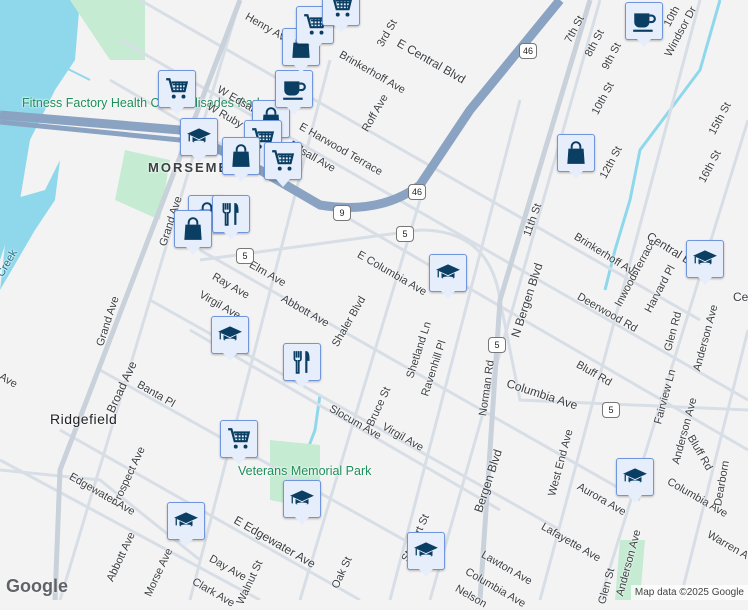  I want to click on route-shield-9: 9, so click(342, 213).